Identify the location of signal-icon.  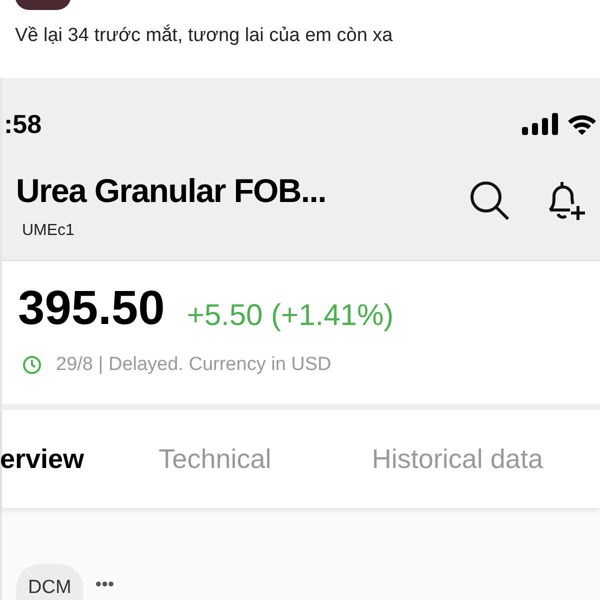
(540, 124).